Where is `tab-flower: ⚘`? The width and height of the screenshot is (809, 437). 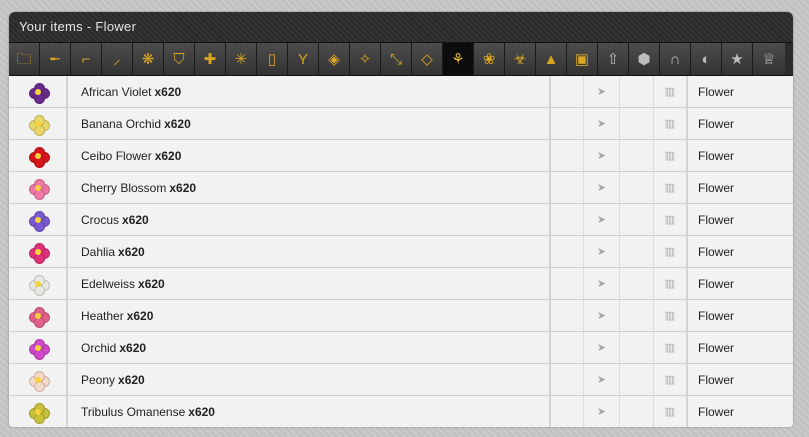
tab-flower: ⚘ is located at coordinates (458, 59).